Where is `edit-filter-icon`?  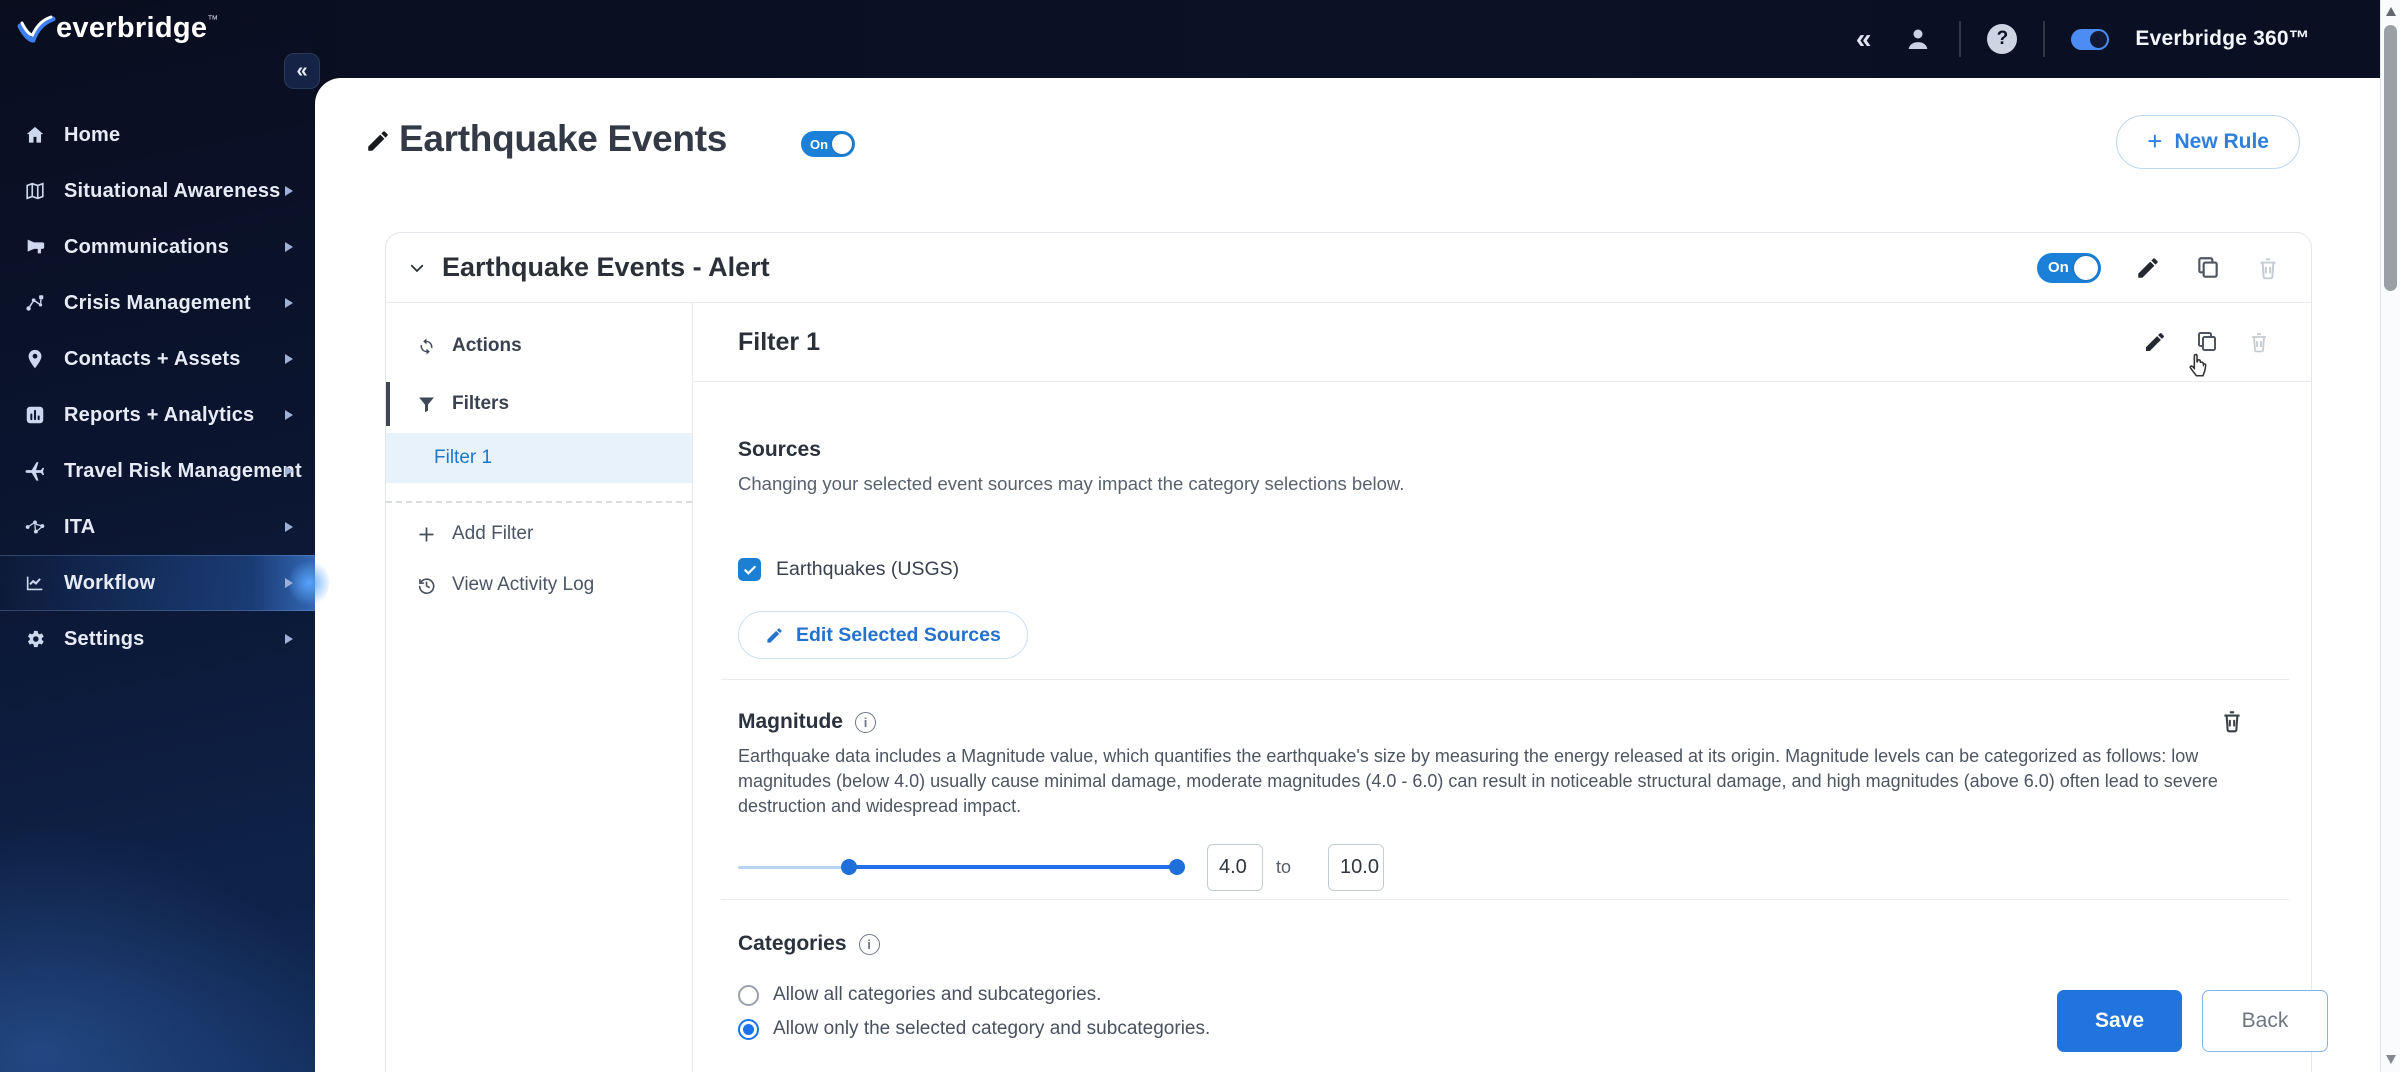 edit-filter-icon is located at coordinates (2155, 342).